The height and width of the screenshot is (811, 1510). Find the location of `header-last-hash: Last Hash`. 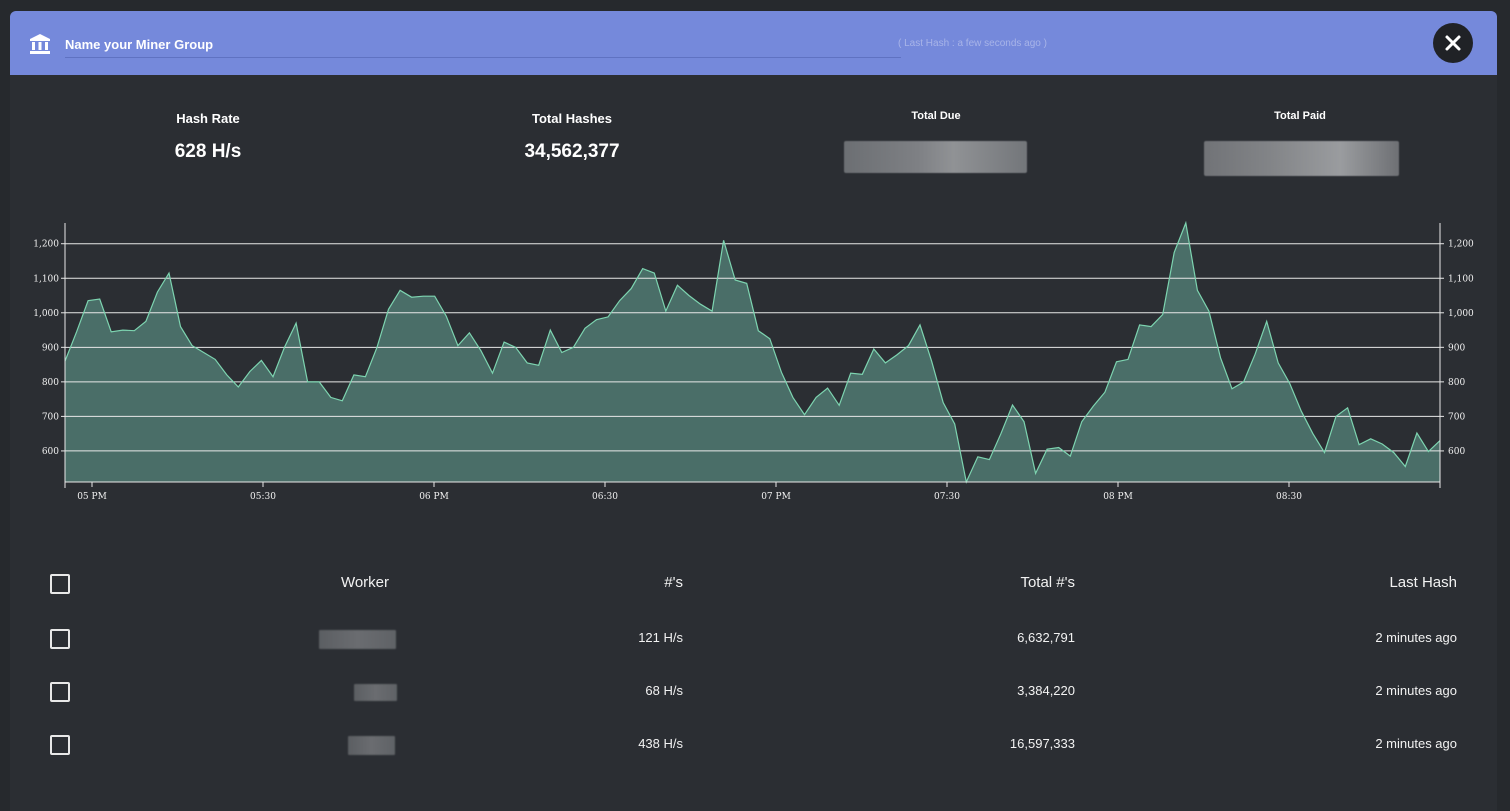

header-last-hash: Last Hash is located at coordinates (1423, 582).